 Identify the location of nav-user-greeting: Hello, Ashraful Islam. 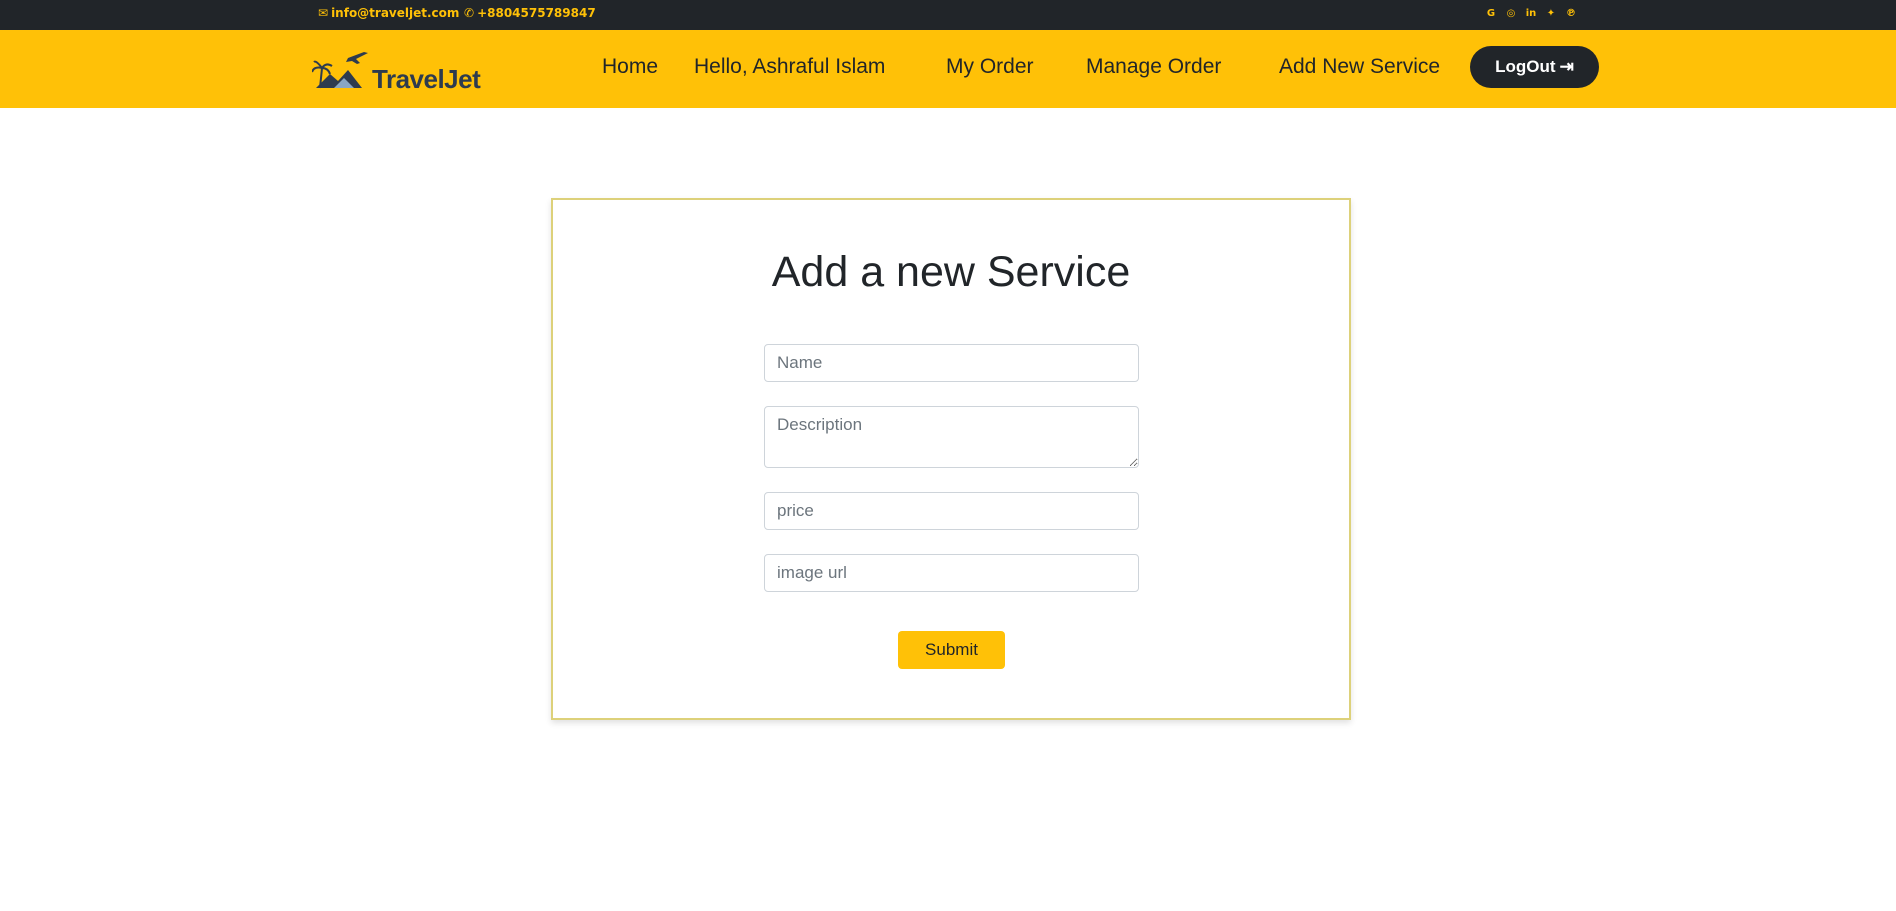
(789, 67).